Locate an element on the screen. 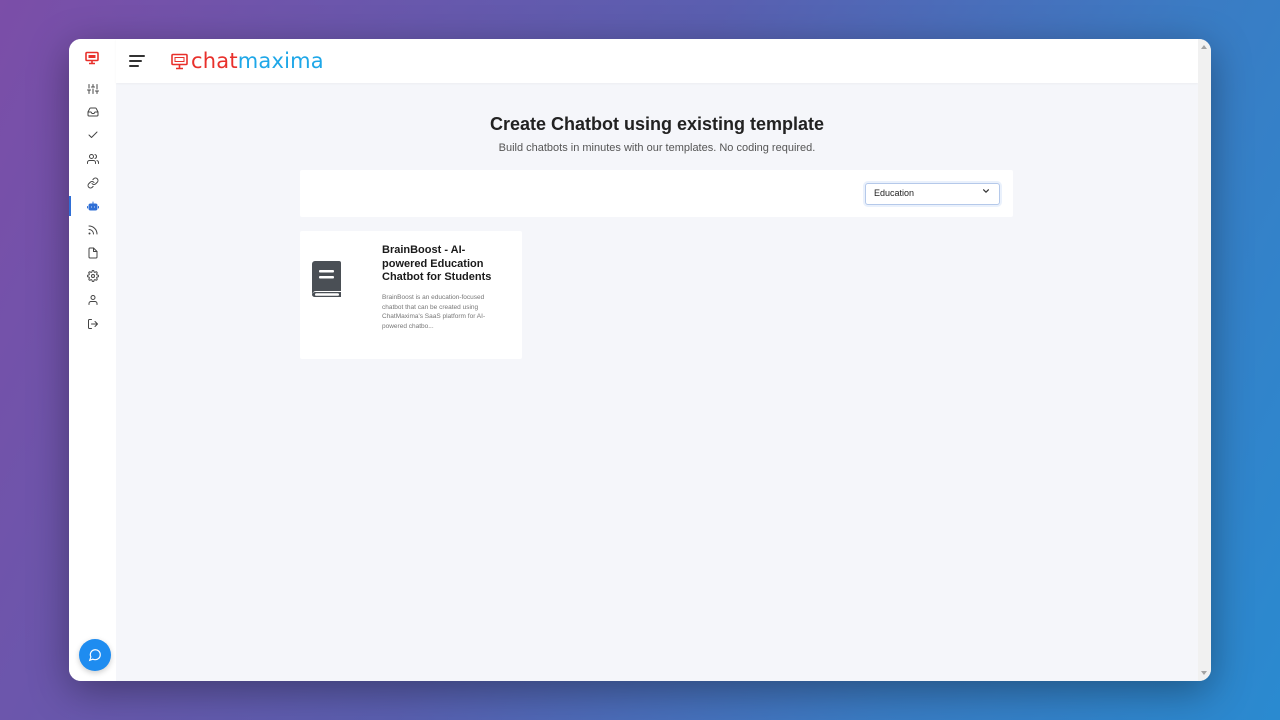 This screenshot has height=720, width=1280. chatmaxima-logo-icon is located at coordinates (92, 58).